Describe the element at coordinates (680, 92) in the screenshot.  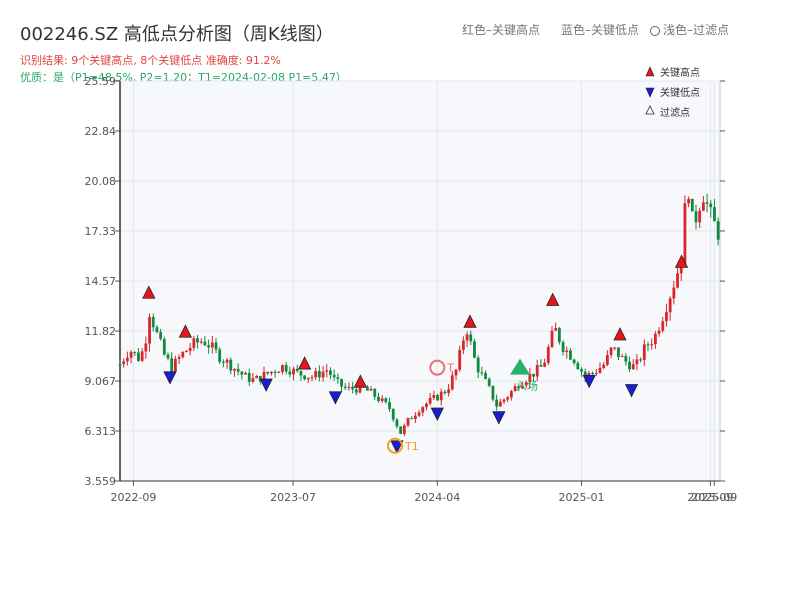
I see `legend-low-label: 关键低点` at that location.